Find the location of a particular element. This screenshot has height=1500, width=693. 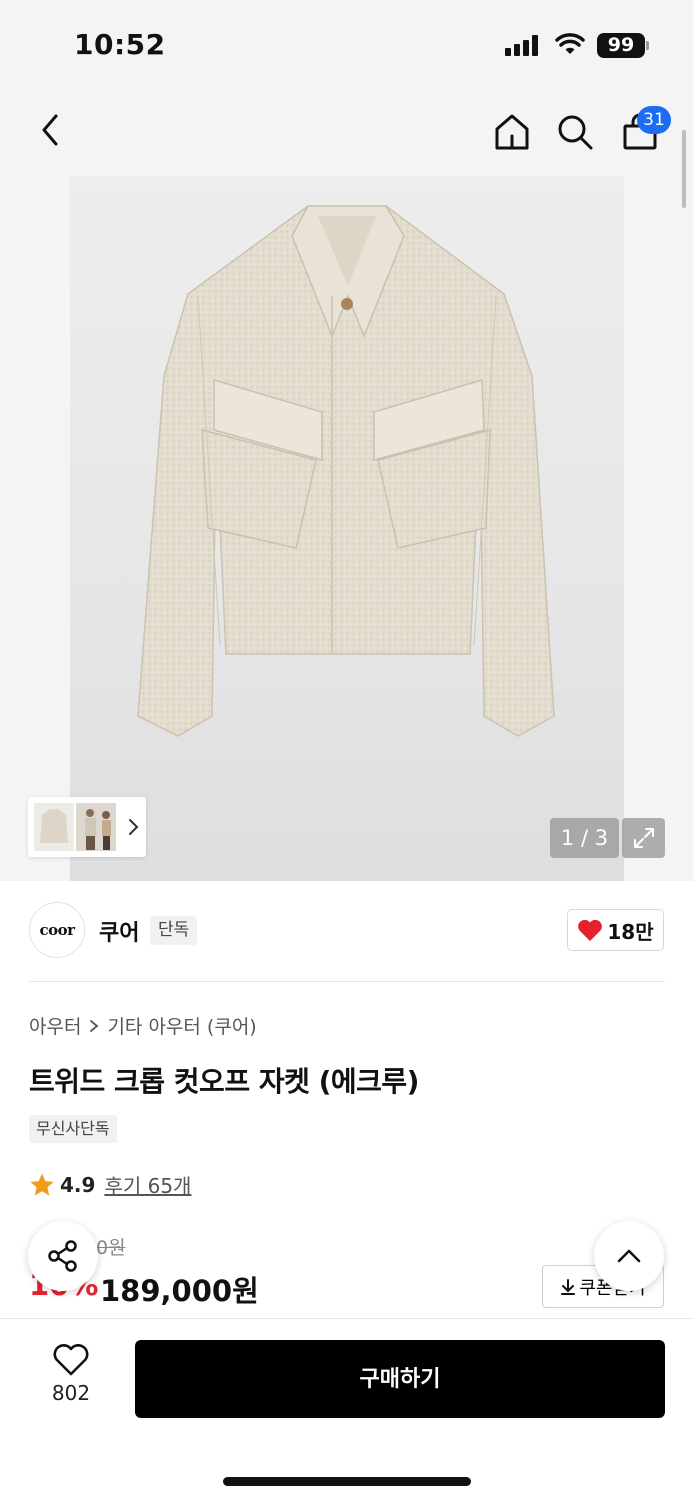

home-icon is located at coordinates (512, 132).